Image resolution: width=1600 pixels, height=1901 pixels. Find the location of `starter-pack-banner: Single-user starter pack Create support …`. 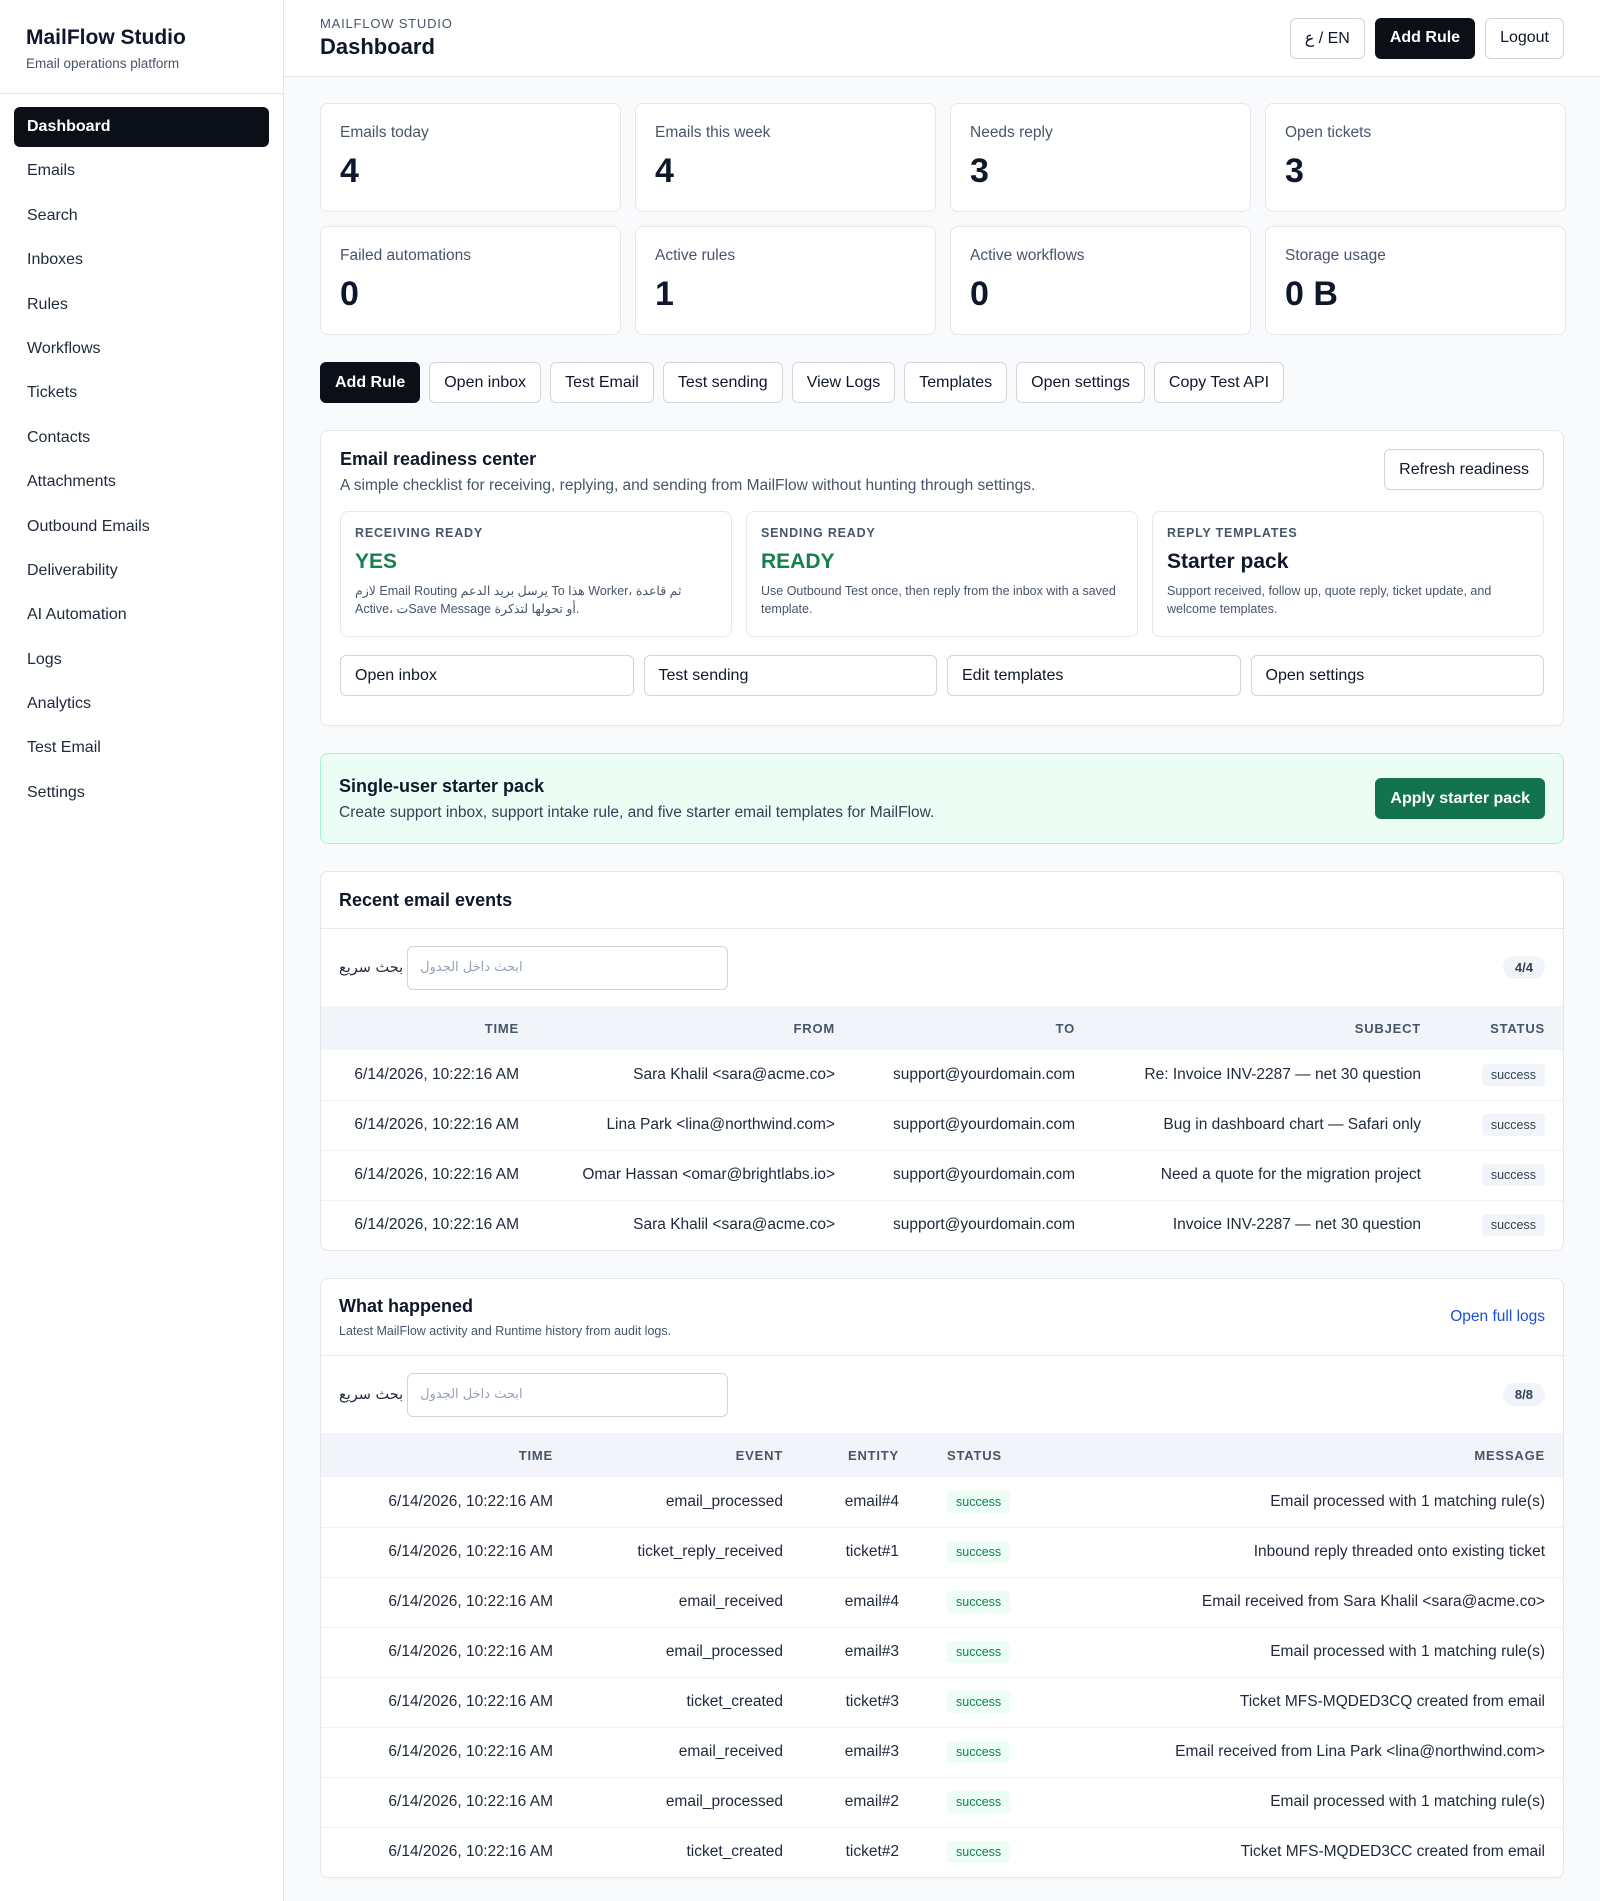

starter-pack-banner: Single-user starter pack Create support … is located at coordinates (942, 798).